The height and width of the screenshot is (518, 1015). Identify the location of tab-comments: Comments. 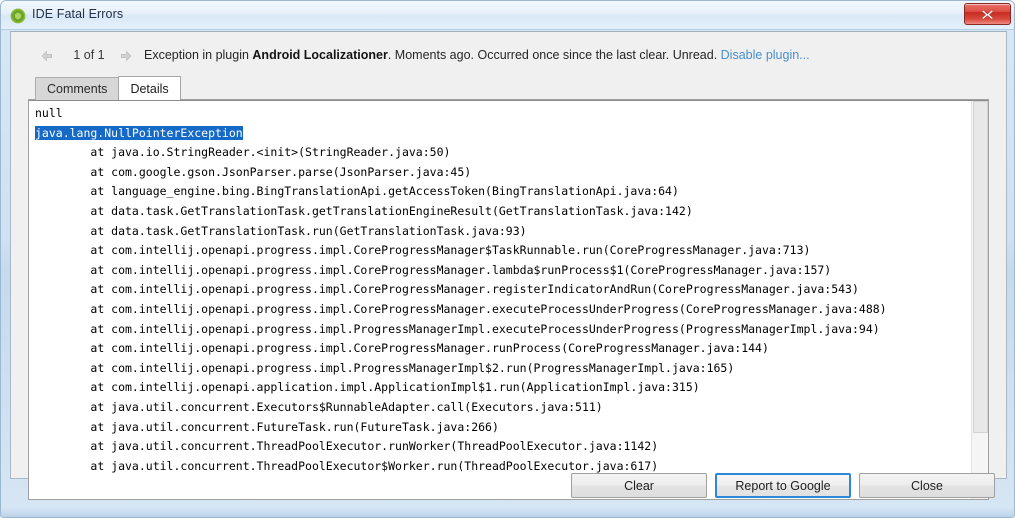
(77, 88).